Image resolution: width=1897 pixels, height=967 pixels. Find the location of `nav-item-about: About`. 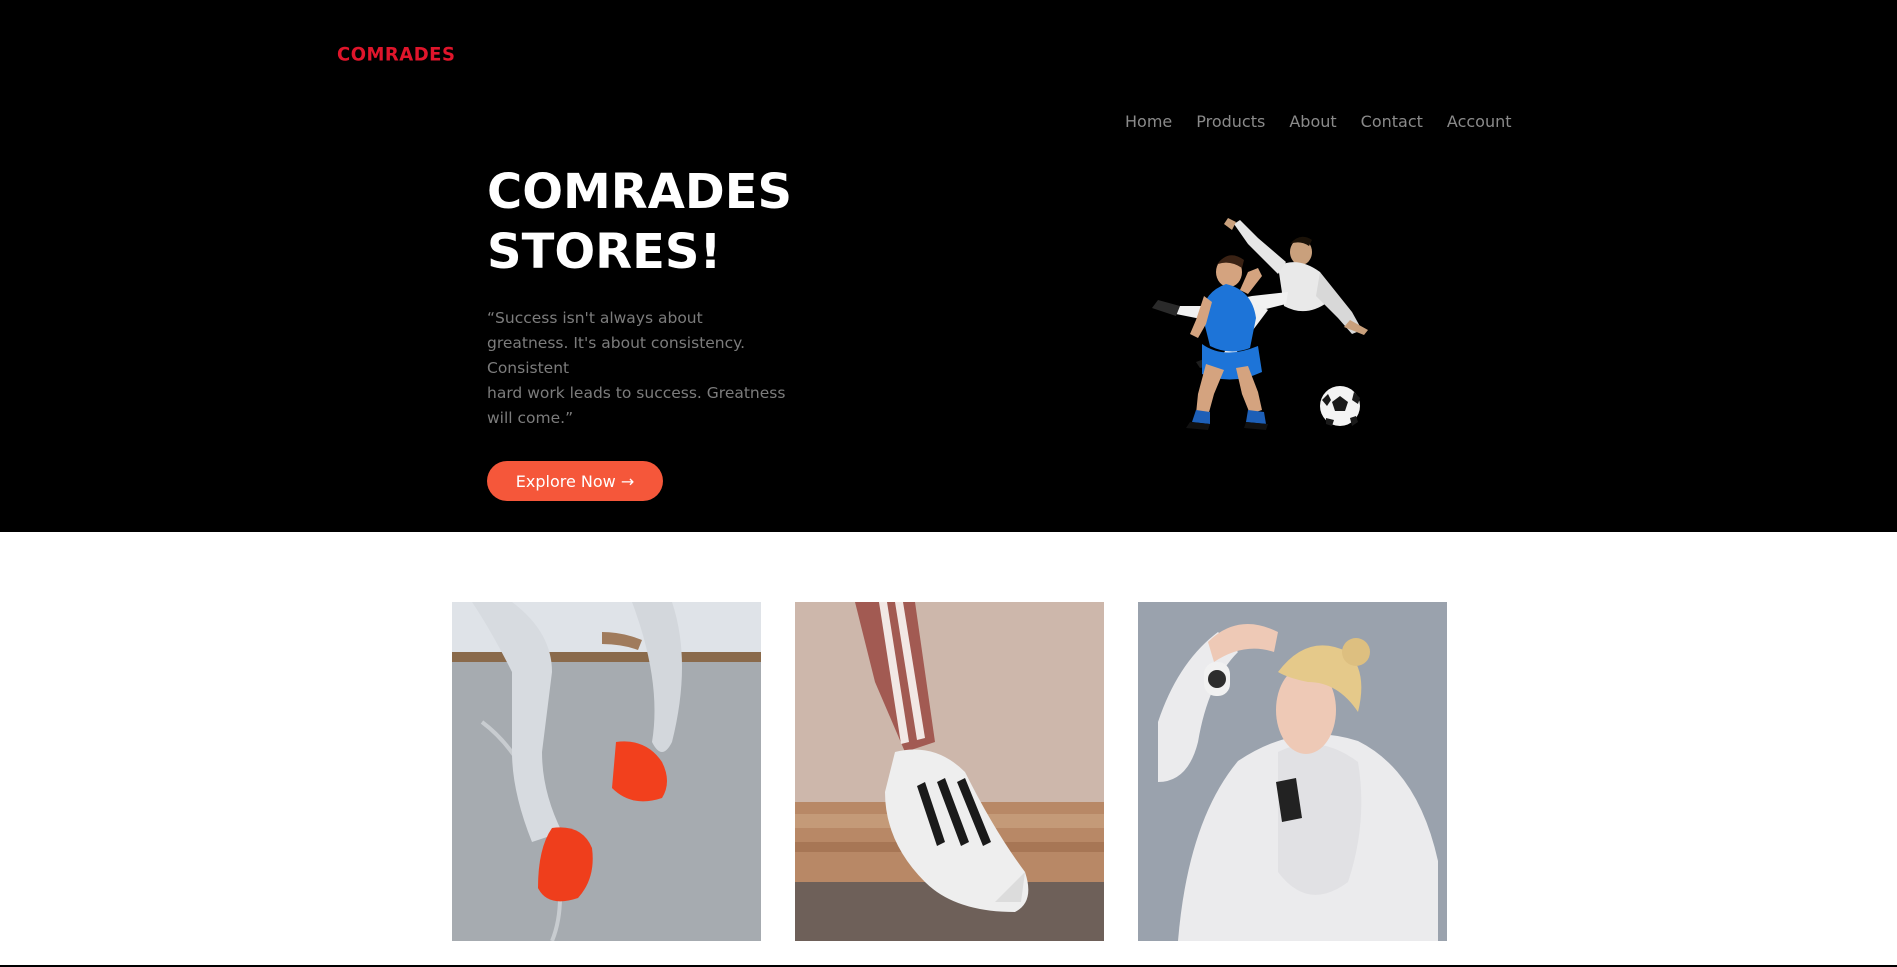

nav-item-about: About is located at coordinates (1312, 121).